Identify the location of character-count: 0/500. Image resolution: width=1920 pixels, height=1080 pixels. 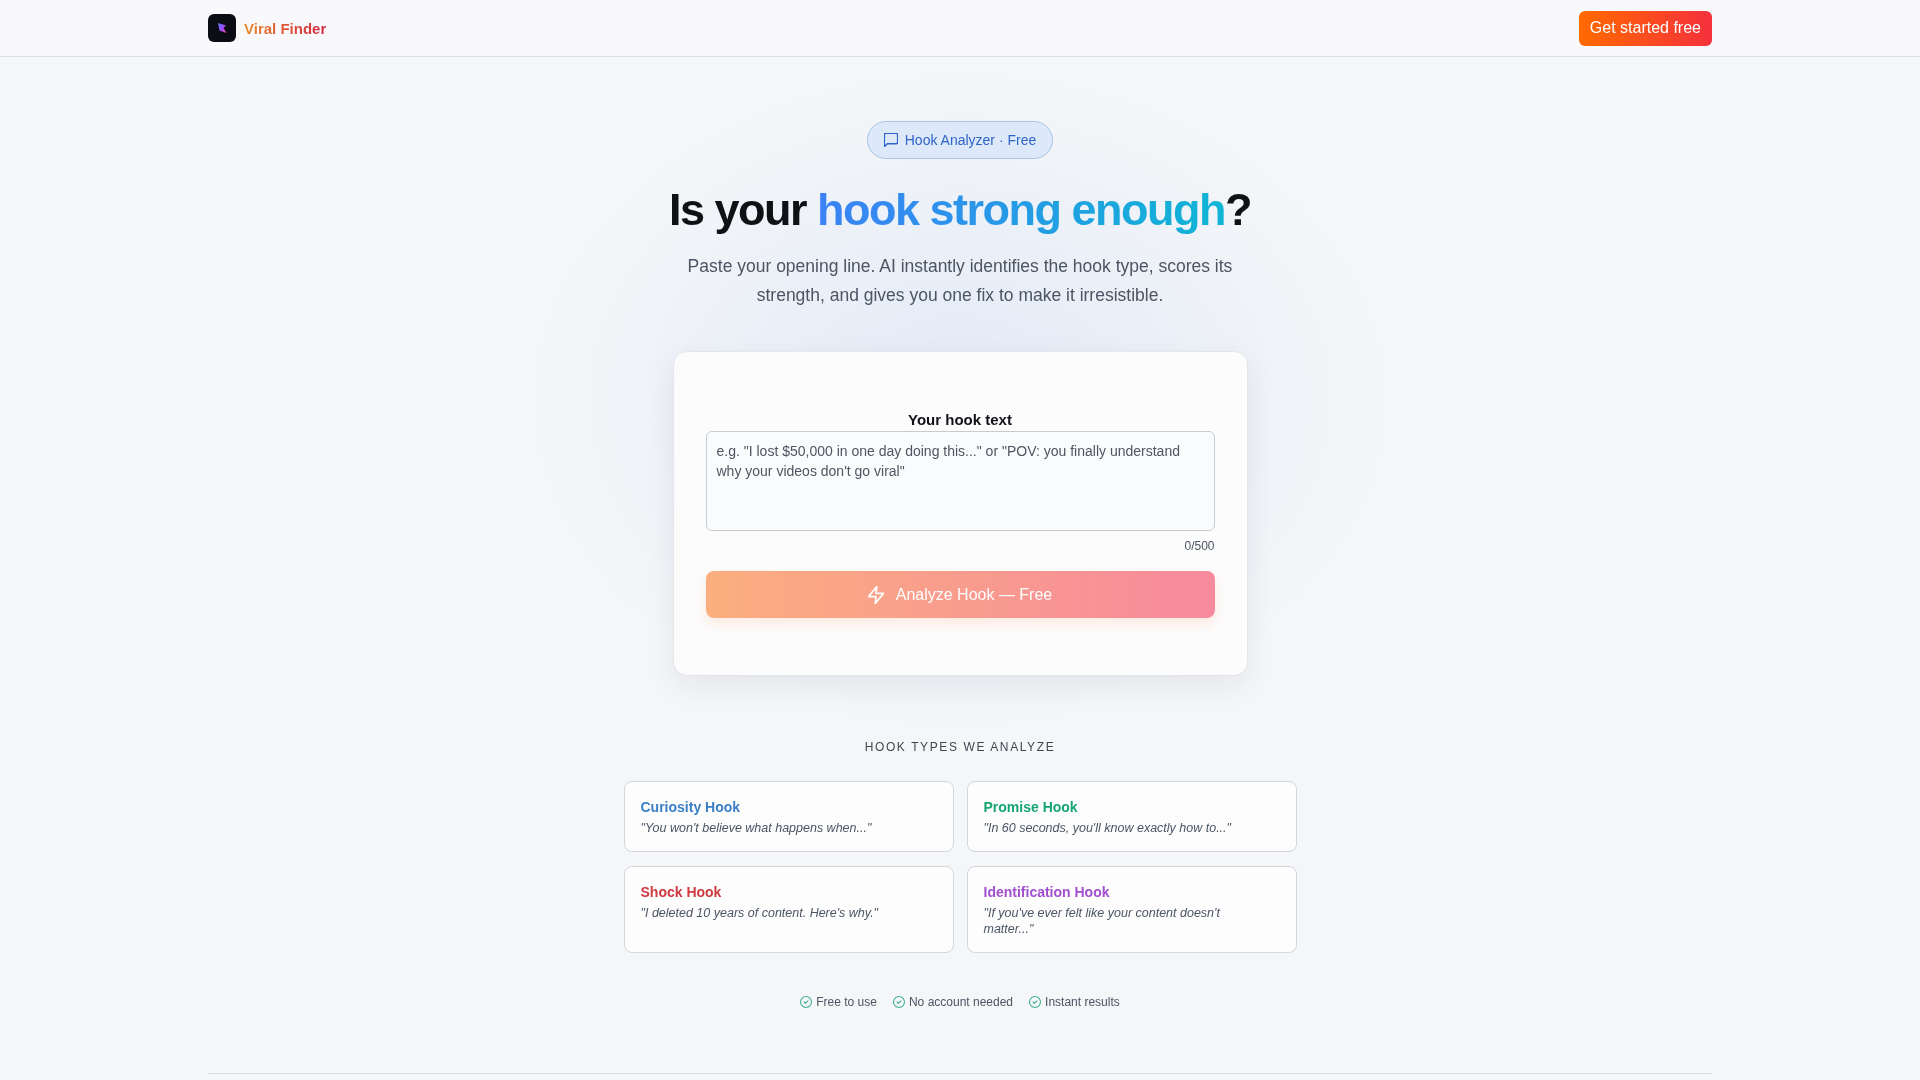
(1199, 546).